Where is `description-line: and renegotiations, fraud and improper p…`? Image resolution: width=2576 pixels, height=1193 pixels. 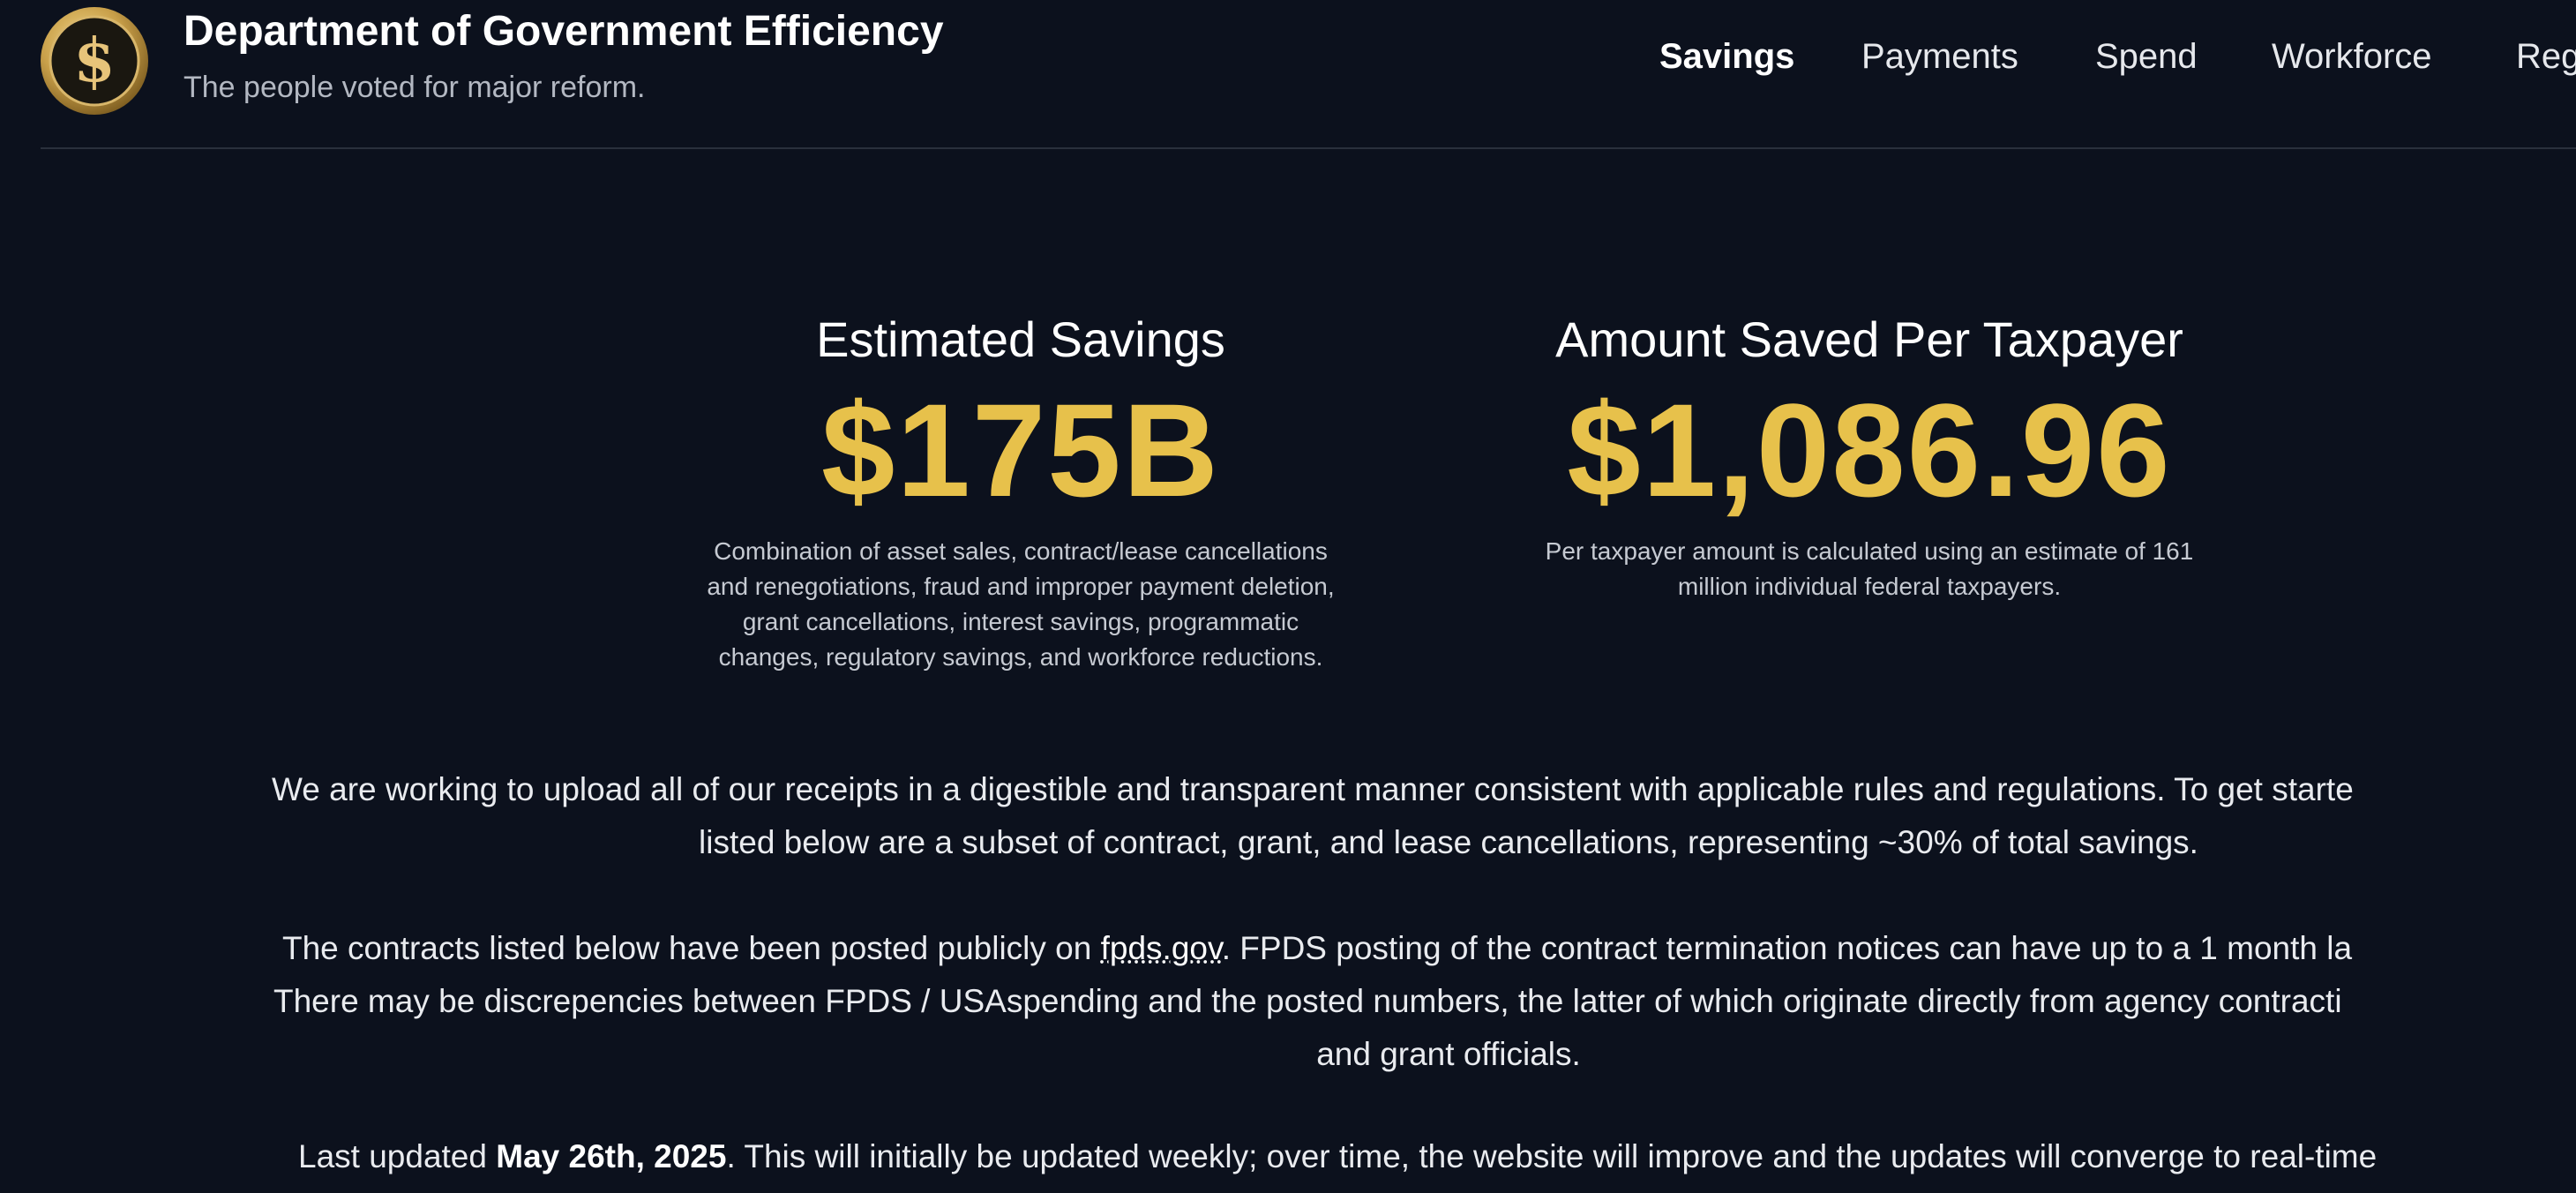
description-line: and renegotiations, fraud and improper p… is located at coordinates (1021, 586).